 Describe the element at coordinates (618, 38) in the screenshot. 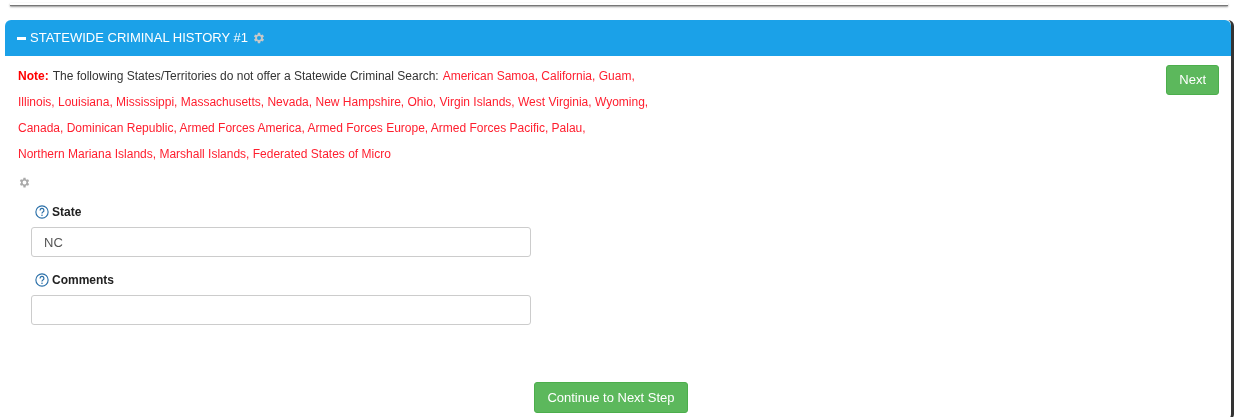

I see `panel-header: STATEWIDE CRIMINAL HISTORY #1` at that location.